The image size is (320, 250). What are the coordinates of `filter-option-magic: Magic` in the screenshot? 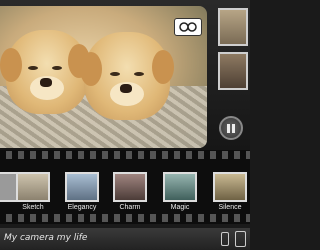 It's located at (180, 193).